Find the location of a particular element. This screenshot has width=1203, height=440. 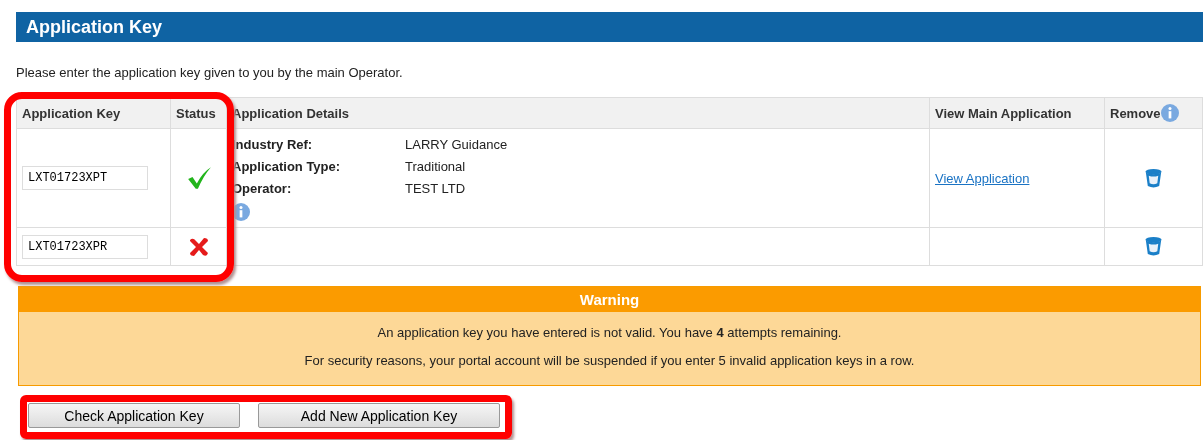

warning-text: An application key you have entered is not valid. You have 4 attempts remaining. is located at coordinates (609, 332).